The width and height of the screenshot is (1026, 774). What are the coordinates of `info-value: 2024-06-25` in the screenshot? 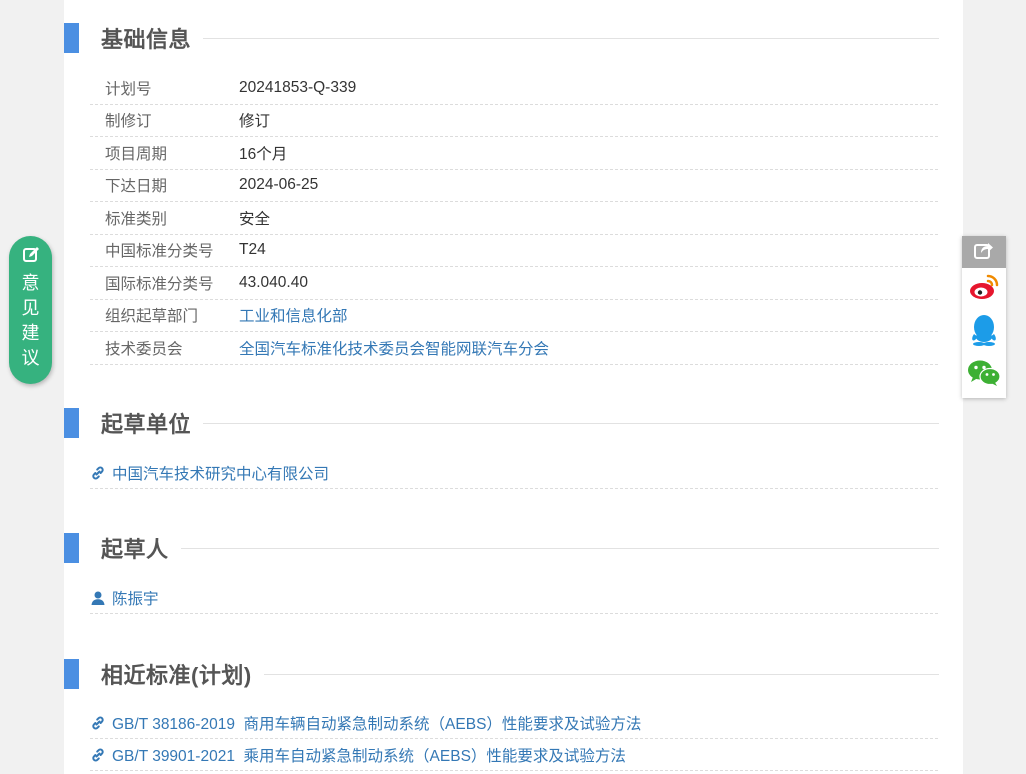 It's located at (279, 185).